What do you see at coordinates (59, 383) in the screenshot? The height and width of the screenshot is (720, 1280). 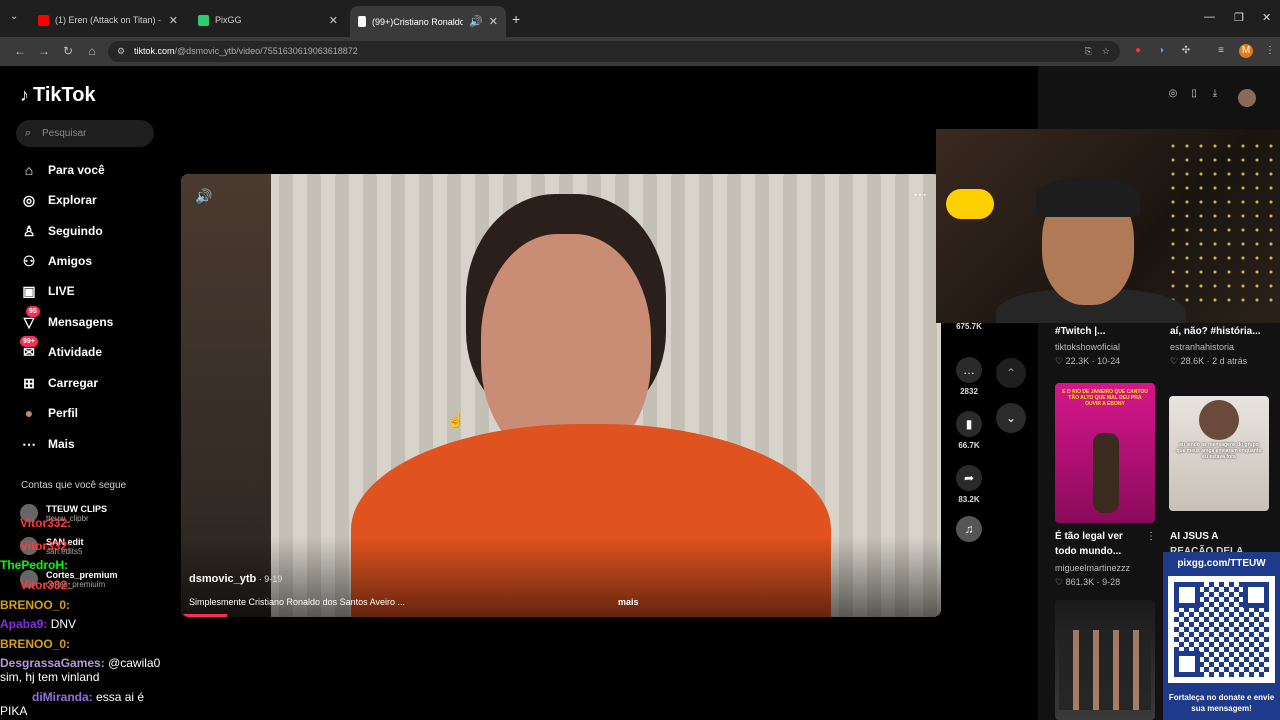 I see `nav-carregar: ⊞ Carregar` at bounding box center [59, 383].